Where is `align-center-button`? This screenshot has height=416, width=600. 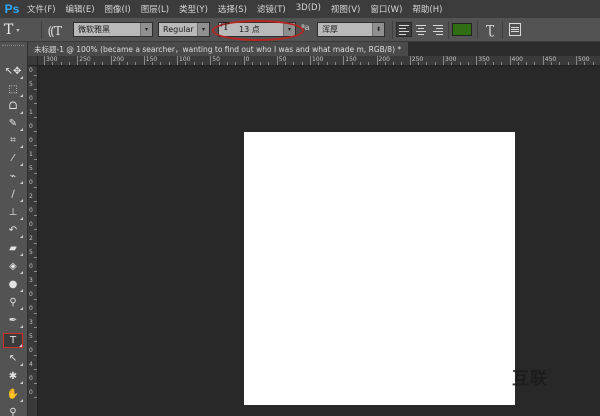
align-center-button is located at coordinates (421, 29).